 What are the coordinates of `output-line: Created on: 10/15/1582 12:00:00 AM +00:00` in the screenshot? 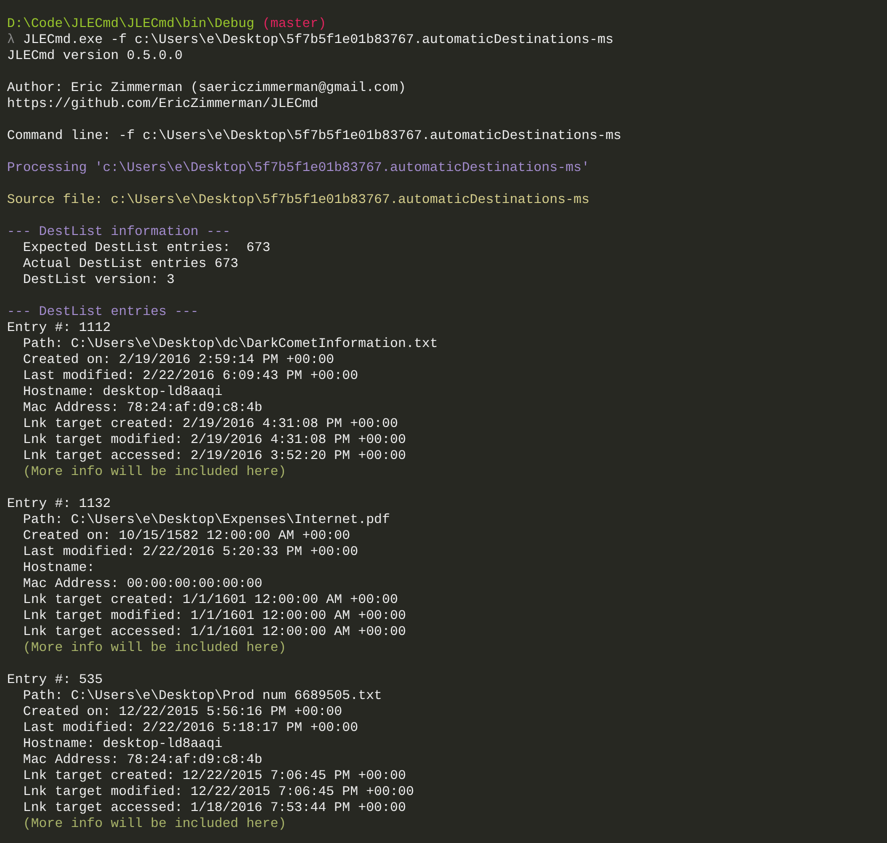 It's located at (186, 536).